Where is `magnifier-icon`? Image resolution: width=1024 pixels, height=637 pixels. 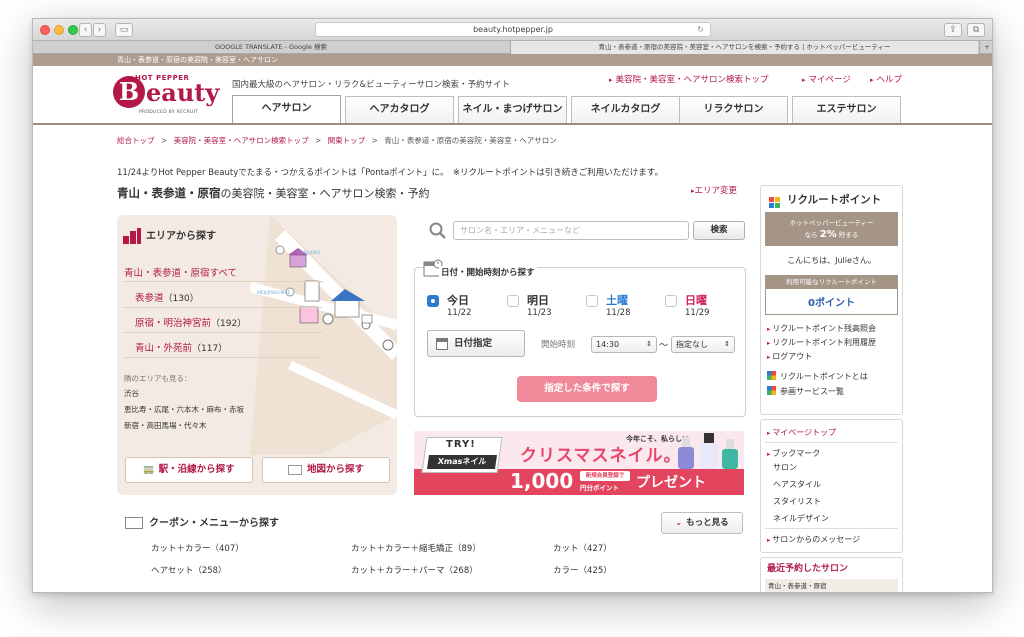
magnifier-icon is located at coordinates (438, 233).